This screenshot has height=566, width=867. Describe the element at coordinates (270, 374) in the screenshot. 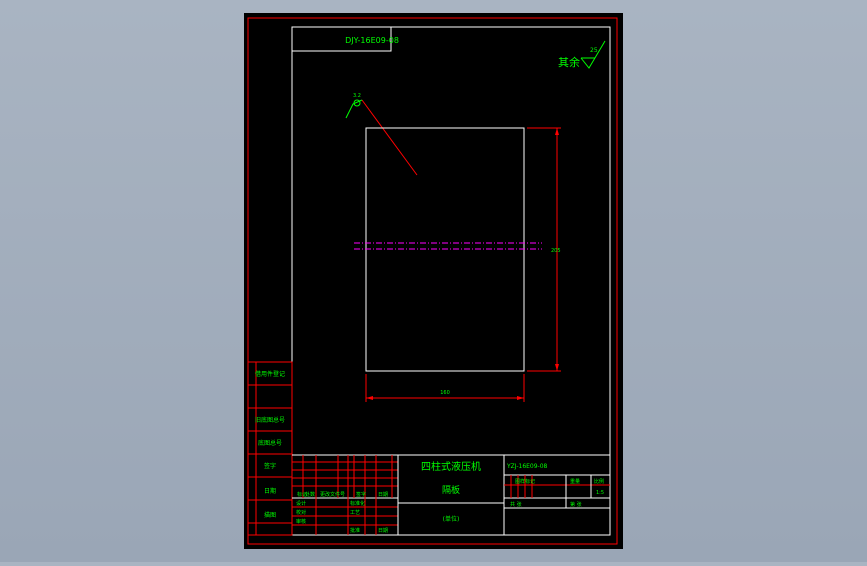

I see `side-label-0: 借用件登记` at that location.